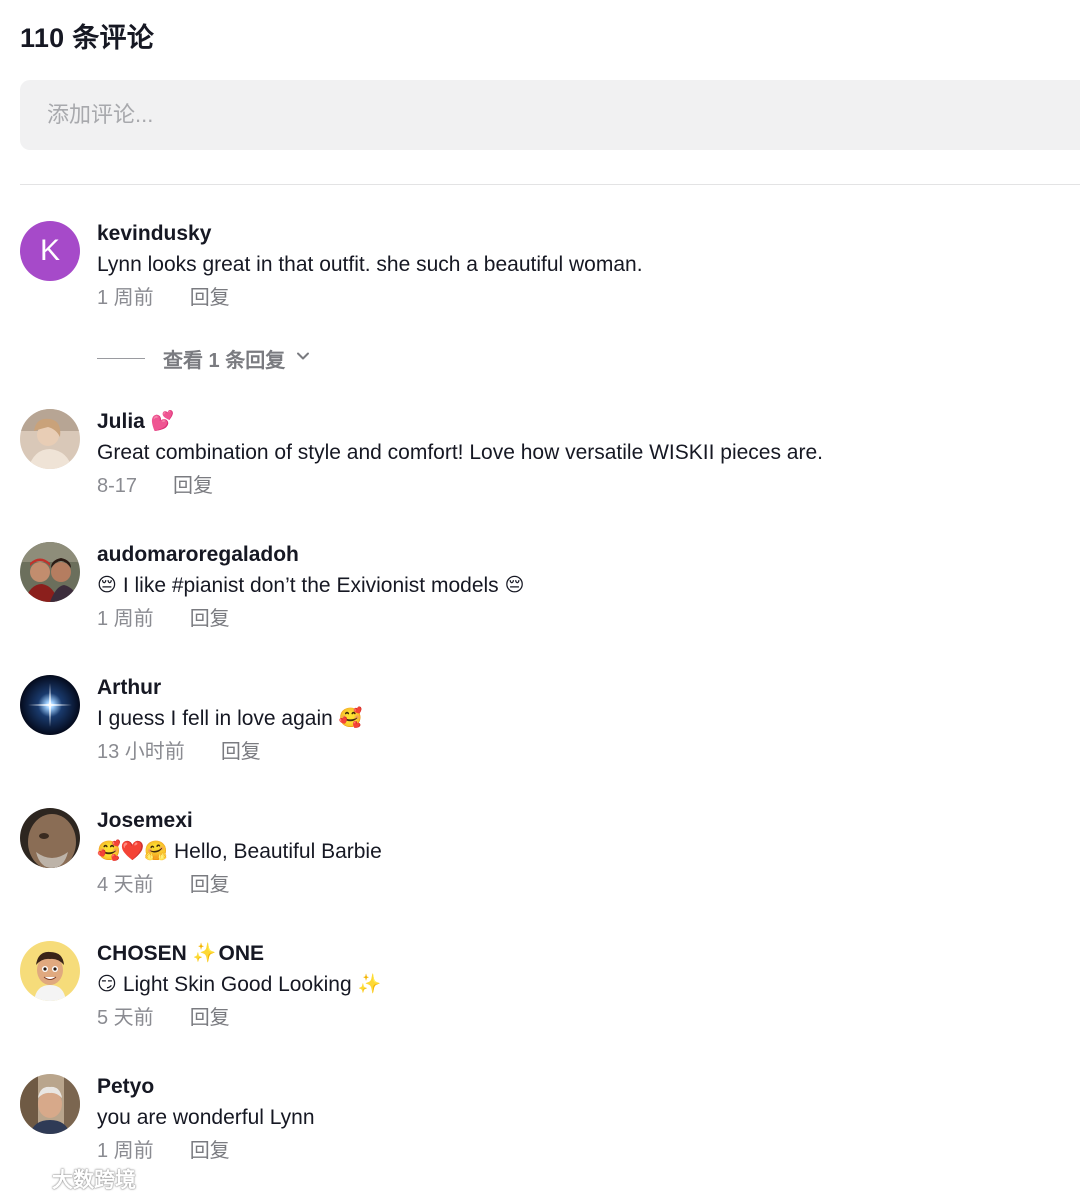 Image resolution: width=1080 pixels, height=1198 pixels. Describe the element at coordinates (28, 1179) in the screenshot. I see `watermark-logo-icon` at that location.